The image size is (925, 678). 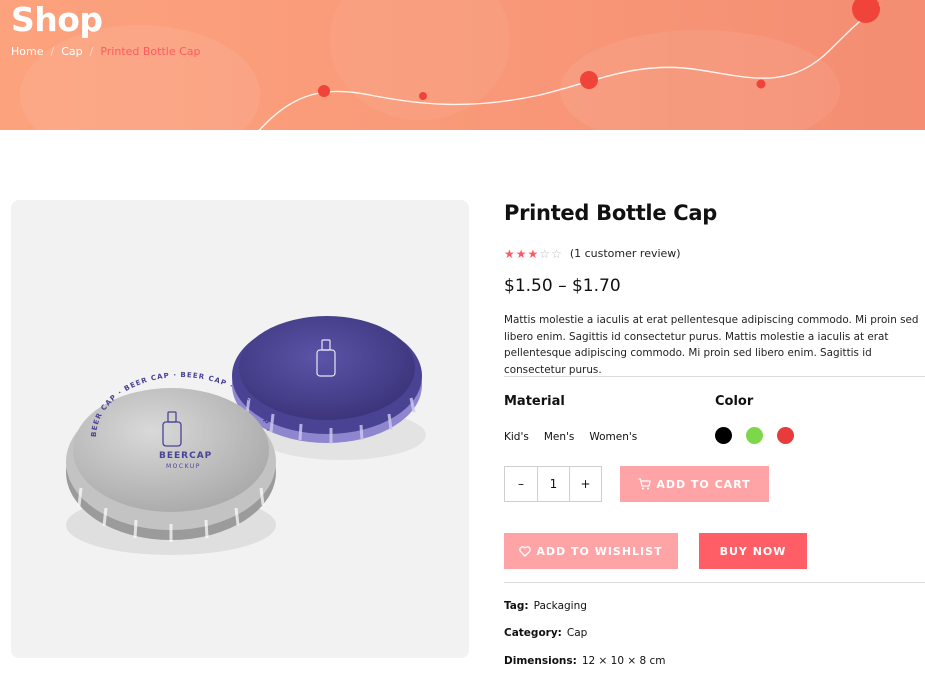 I want to click on add-to-wishlist-label: ADD TO WISHLIST, so click(x=599, y=551).